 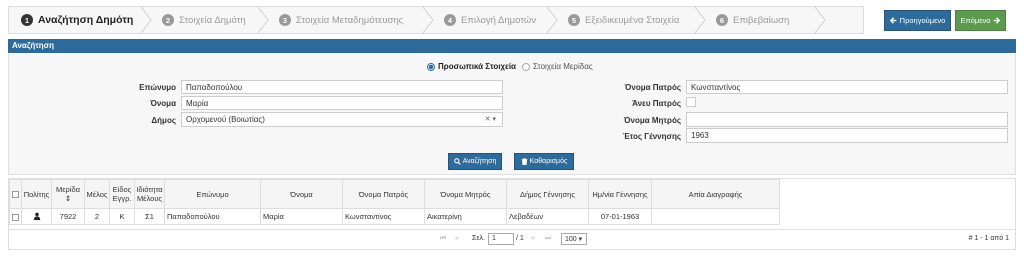 I want to click on column-header-surname: Επώνυμο, so click(x=212, y=194).